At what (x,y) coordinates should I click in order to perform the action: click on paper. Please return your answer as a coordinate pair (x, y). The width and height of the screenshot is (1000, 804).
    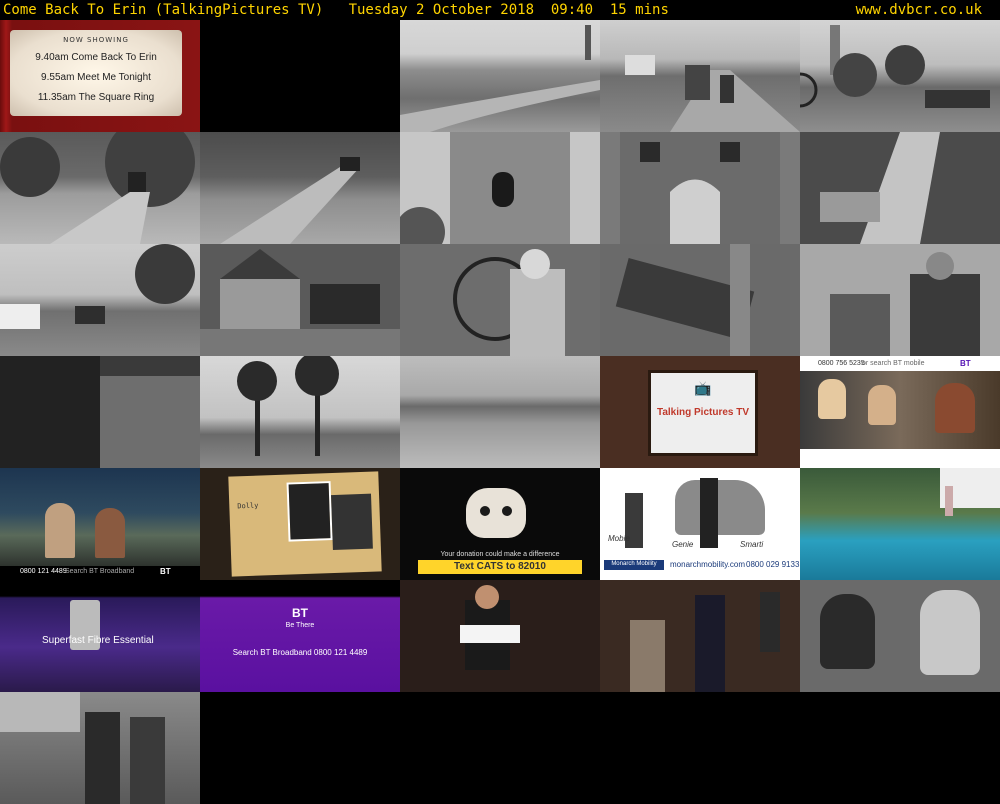
    Looking at the image, I should click on (490, 634).